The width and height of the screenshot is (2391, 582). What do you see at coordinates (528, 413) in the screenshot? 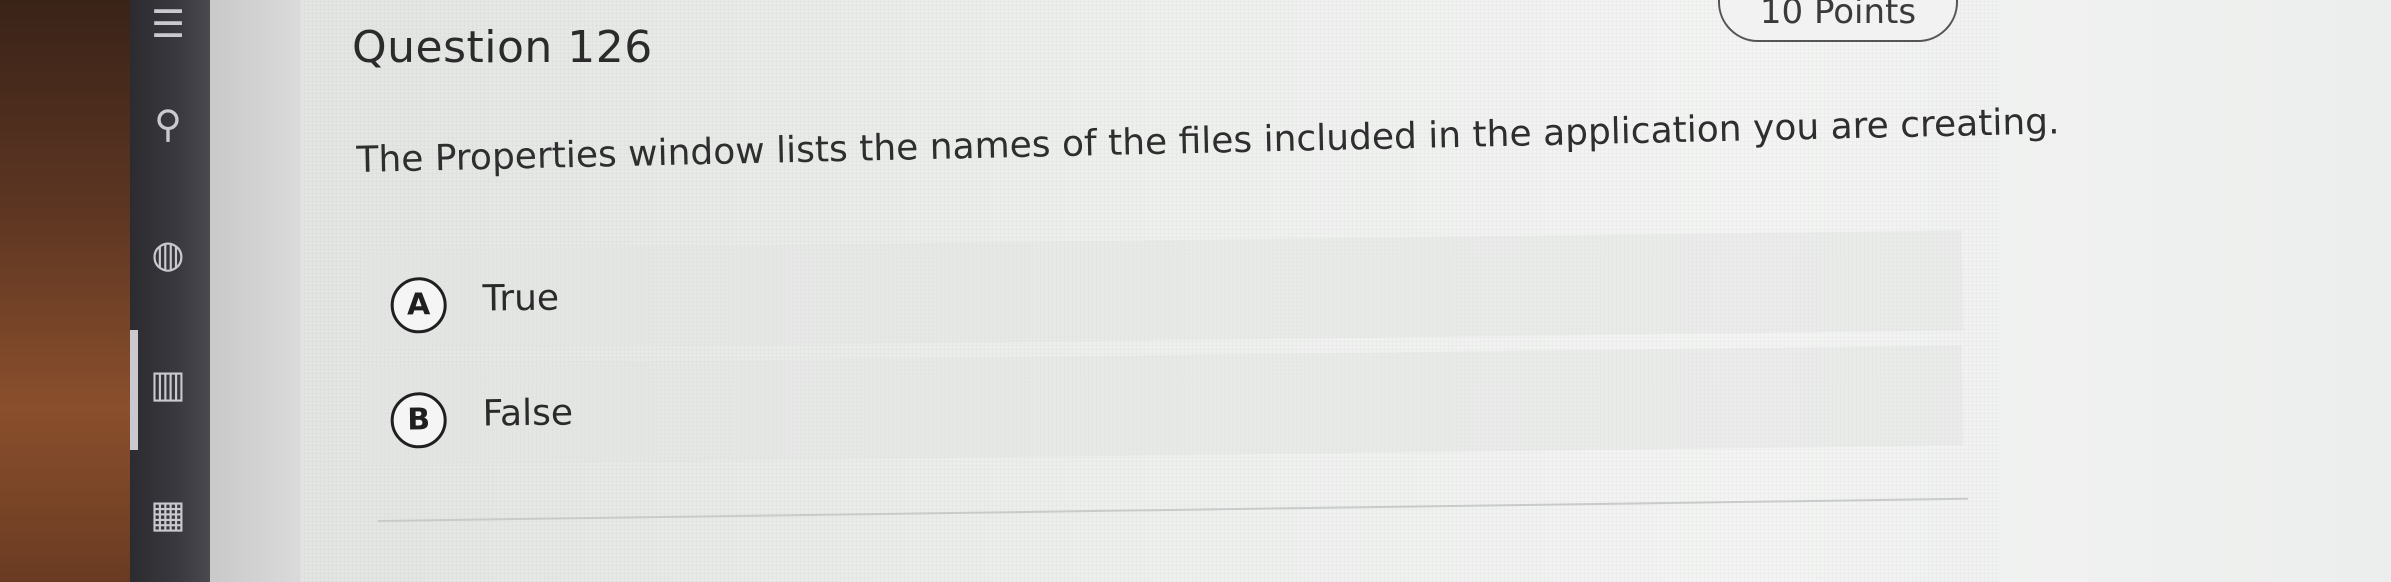
I see `option-b-label: False` at bounding box center [528, 413].